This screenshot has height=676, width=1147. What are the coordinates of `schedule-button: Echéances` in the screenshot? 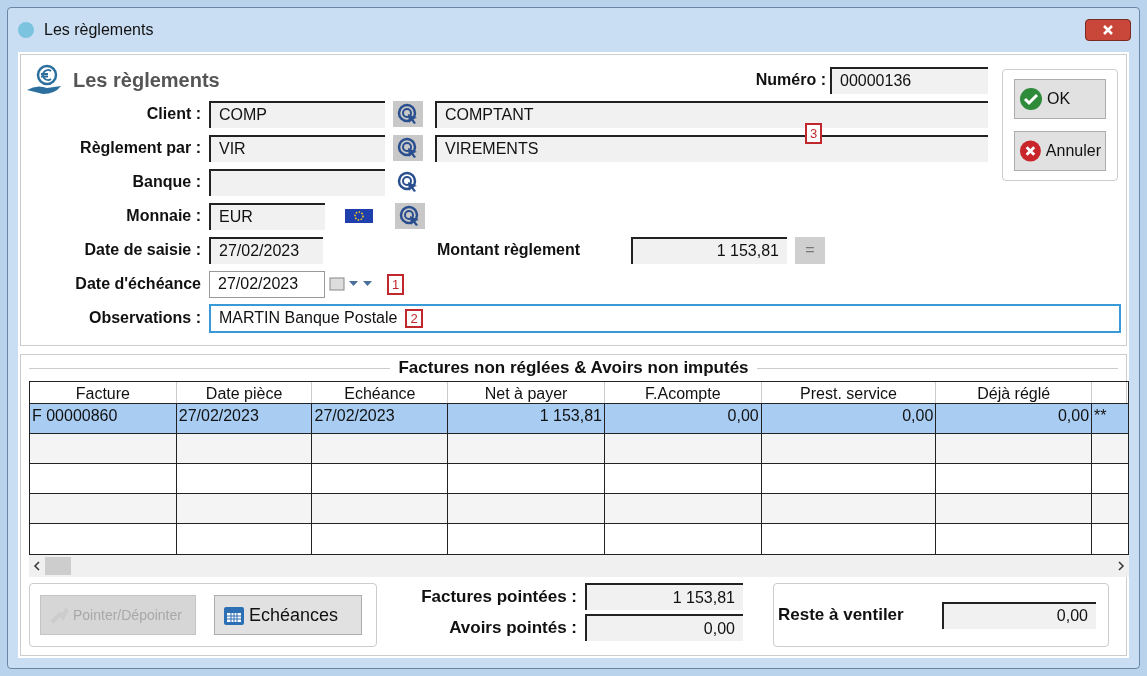 It's located at (288, 615).